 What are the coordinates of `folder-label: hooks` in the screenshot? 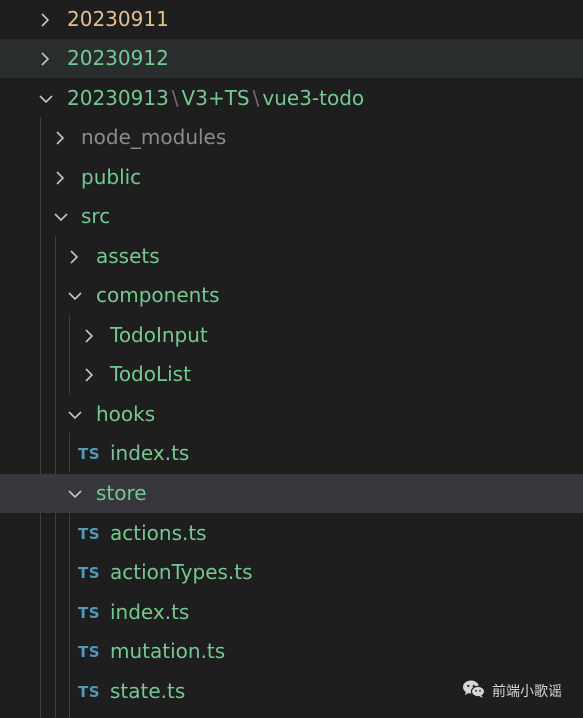 It's located at (126, 414).